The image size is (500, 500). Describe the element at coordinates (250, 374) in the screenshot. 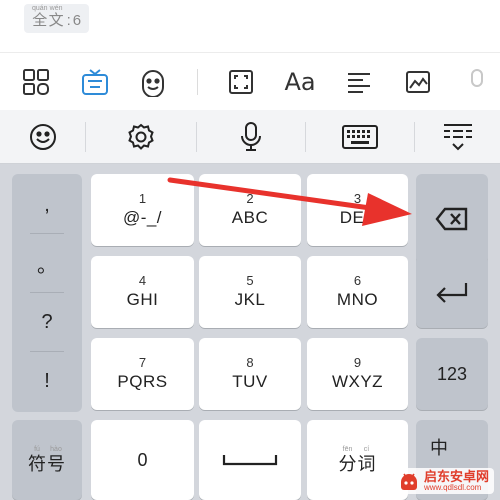

I see `key-8: 8 TUV` at that location.